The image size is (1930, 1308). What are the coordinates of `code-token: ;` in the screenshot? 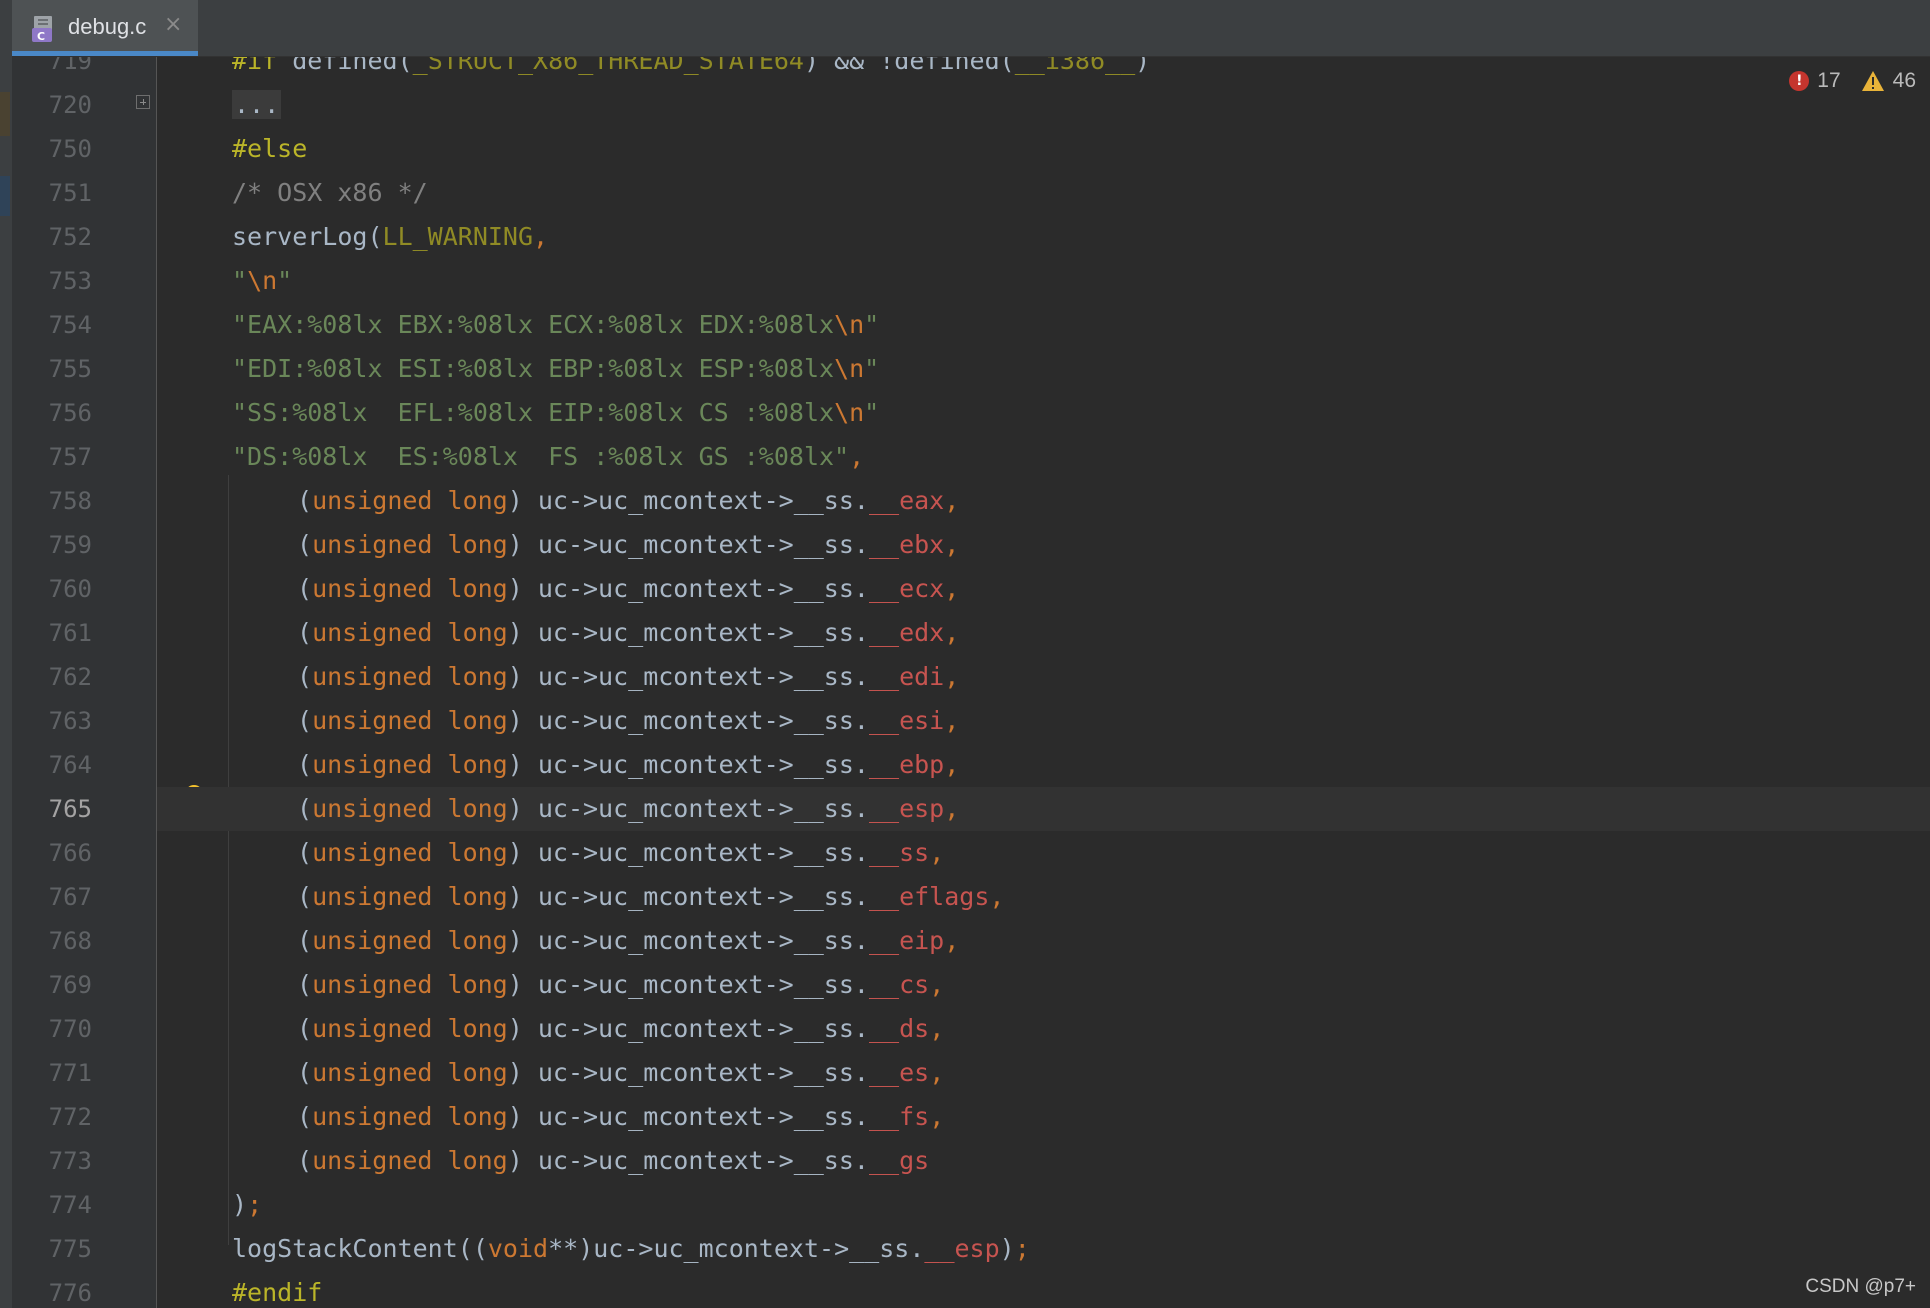 It's located at (1022, 1248).